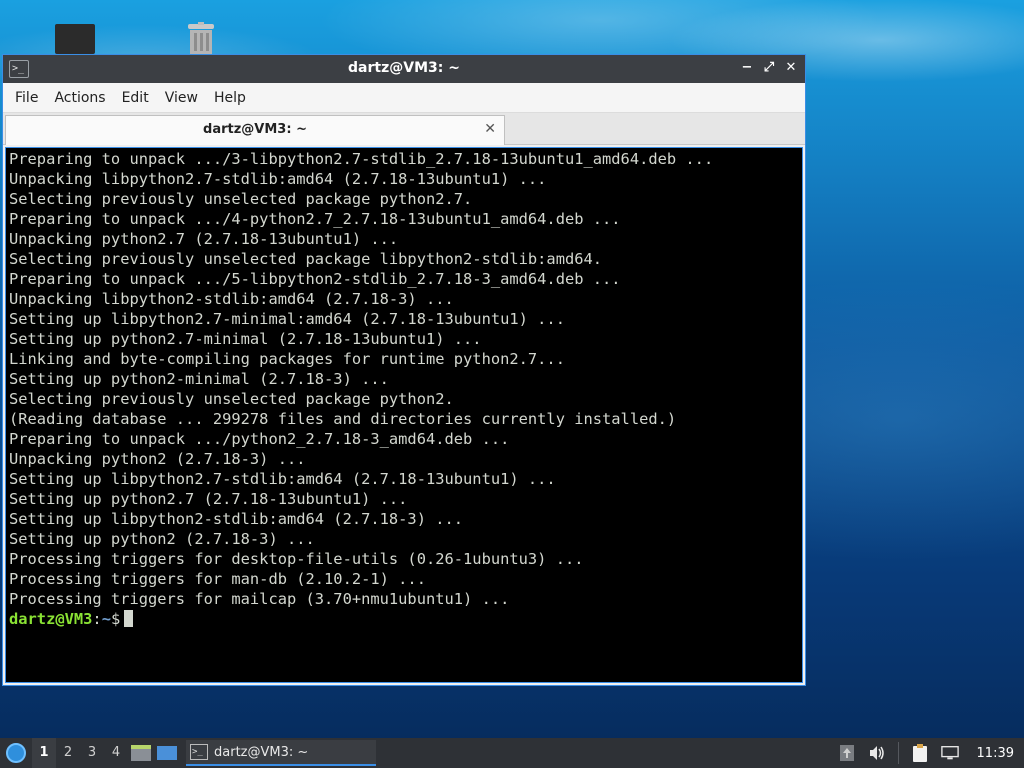 Image resolution: width=1024 pixels, height=768 pixels. What do you see at coordinates (92, 753) in the screenshot?
I see `workspace-3: 3` at bounding box center [92, 753].